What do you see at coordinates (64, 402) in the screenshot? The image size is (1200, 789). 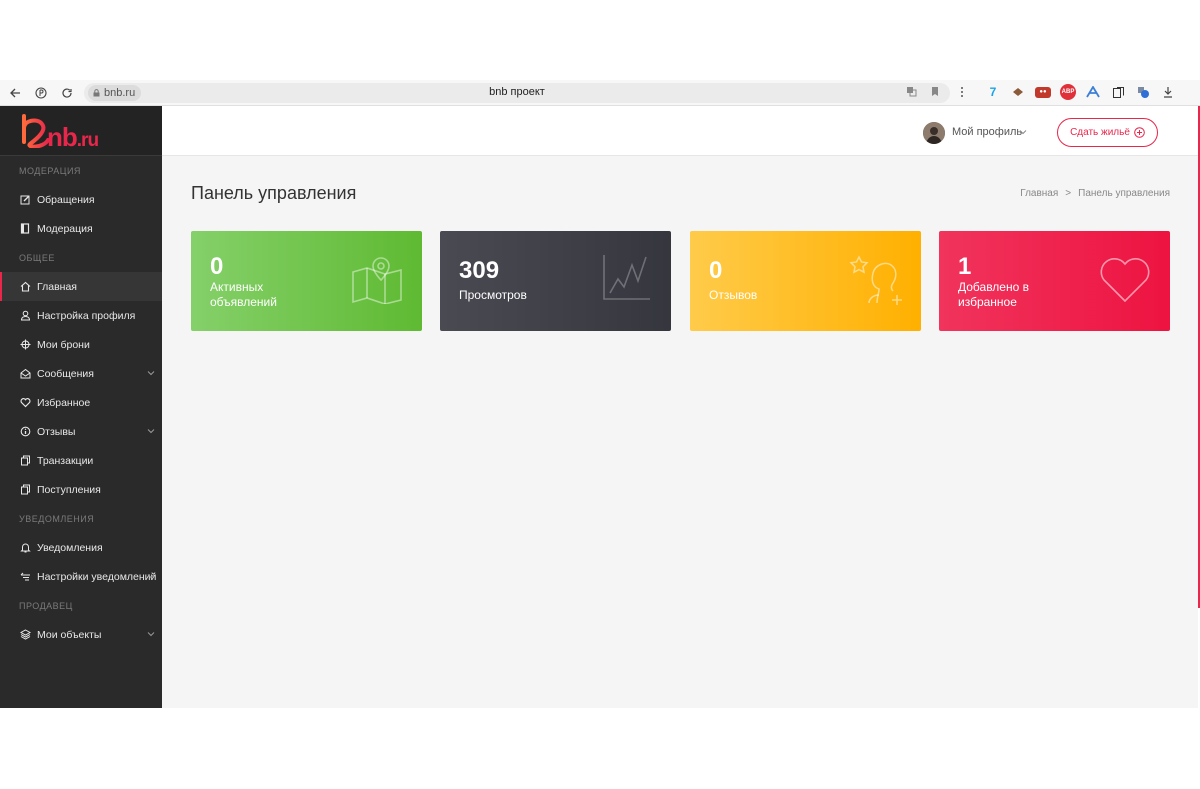 I see `sidebar-item-label: Избранное` at bounding box center [64, 402].